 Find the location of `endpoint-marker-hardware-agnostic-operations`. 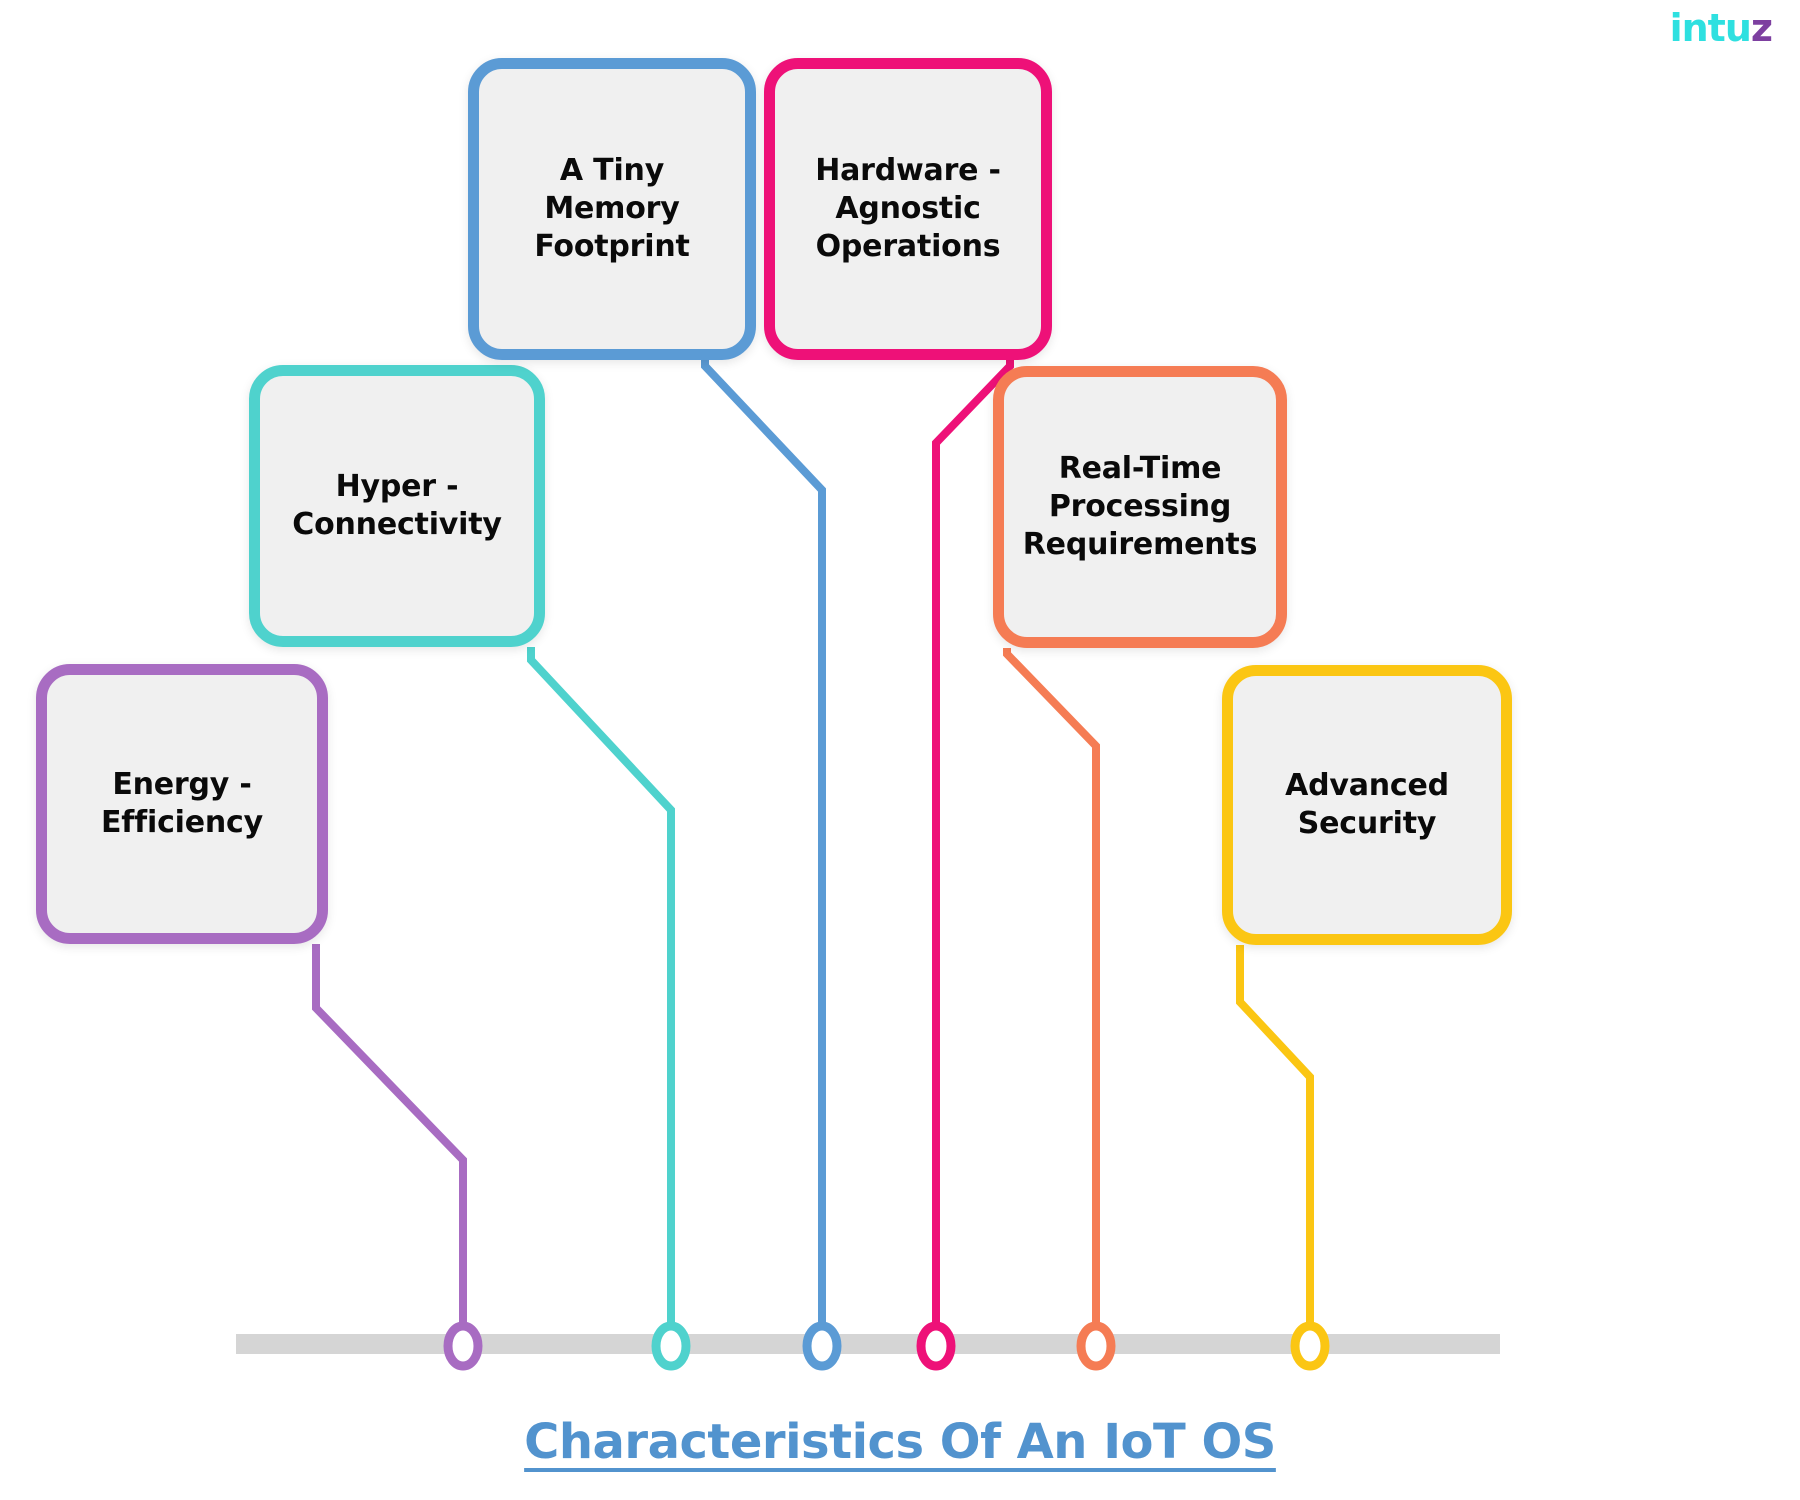

endpoint-marker-hardware-agnostic-operations is located at coordinates (936, 1346).